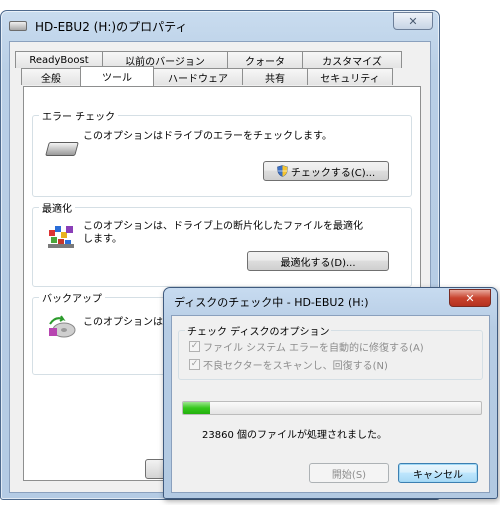 This screenshot has width=500, height=505. I want to click on start-button-label: 開始(S), so click(349, 475).